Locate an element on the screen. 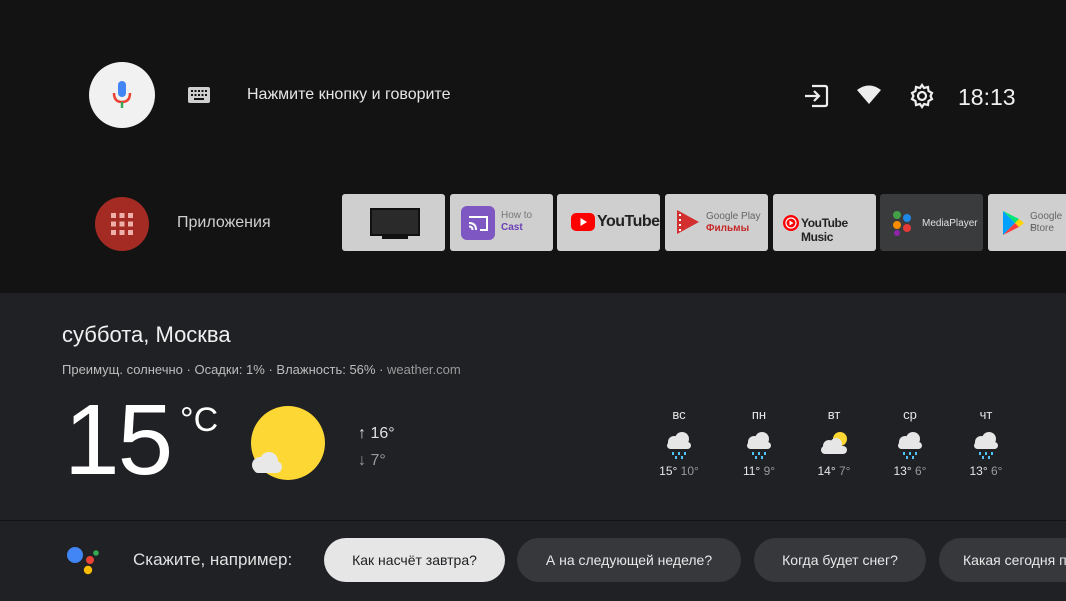 This screenshot has width=1066, height=601. app-tile-google-play-store: Google P Store is located at coordinates (1027, 222).